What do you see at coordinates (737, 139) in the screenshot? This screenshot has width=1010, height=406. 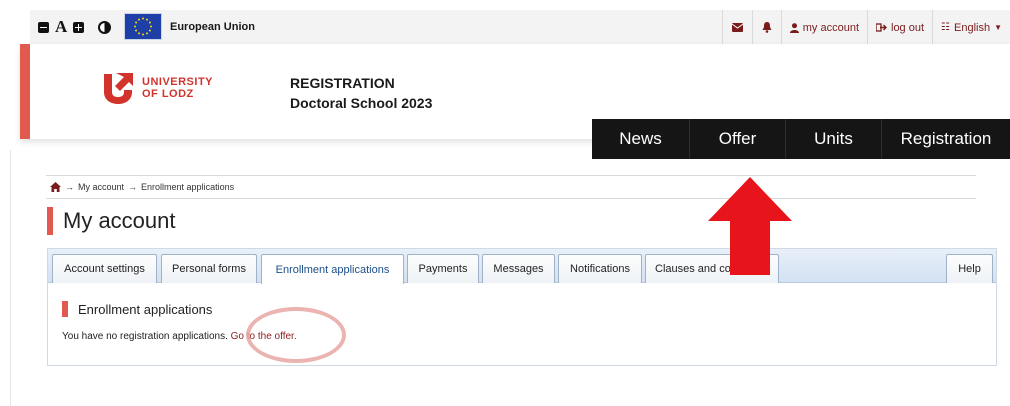 I see `nav-offer: Offer` at bounding box center [737, 139].